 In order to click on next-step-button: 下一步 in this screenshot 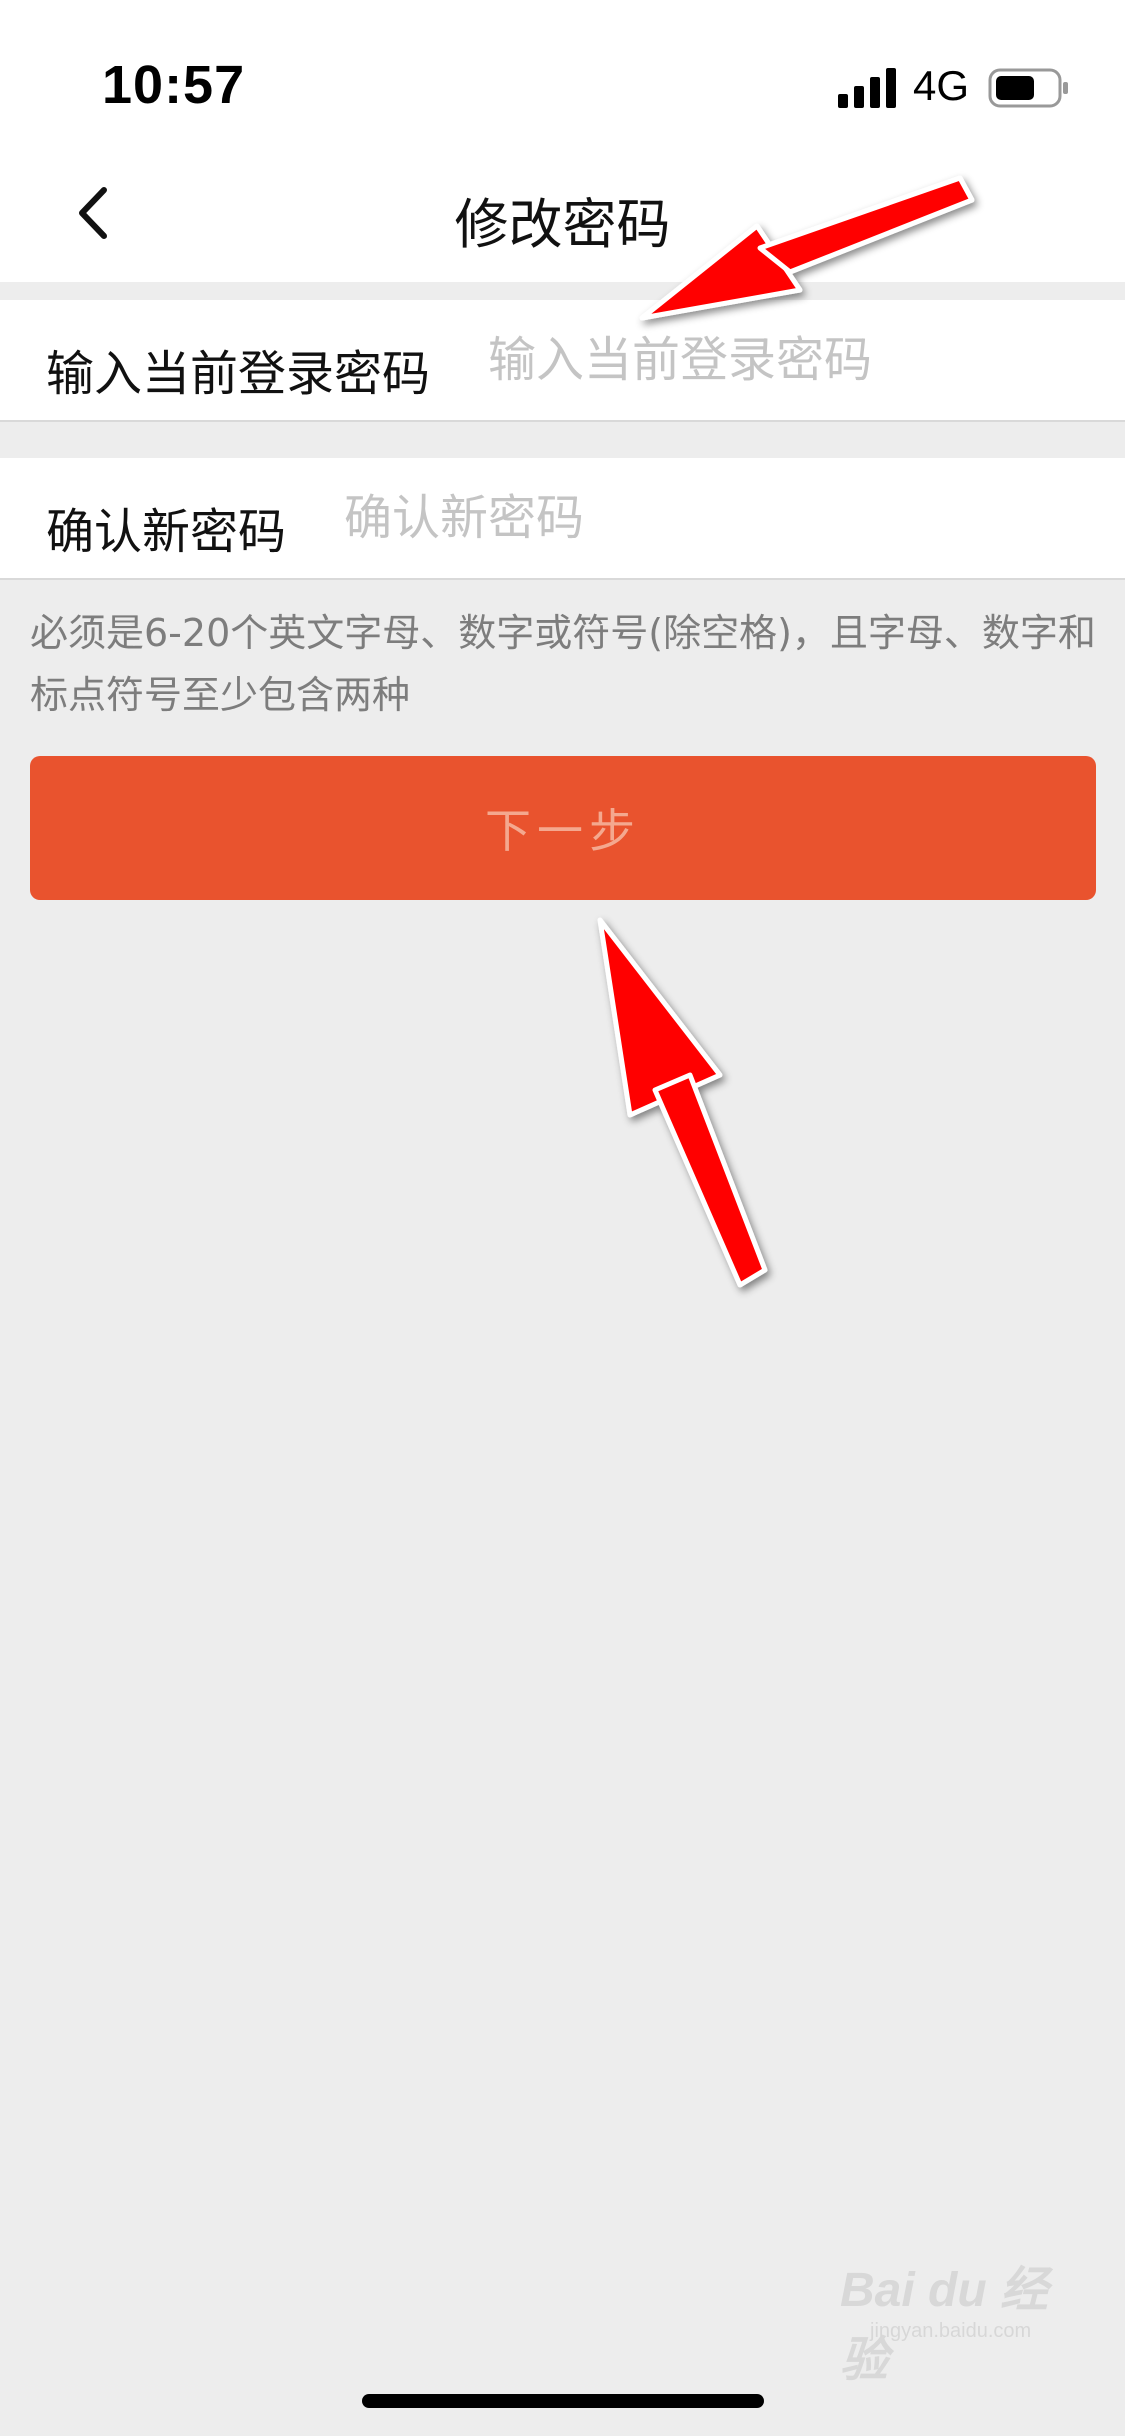, I will do `click(563, 828)`.